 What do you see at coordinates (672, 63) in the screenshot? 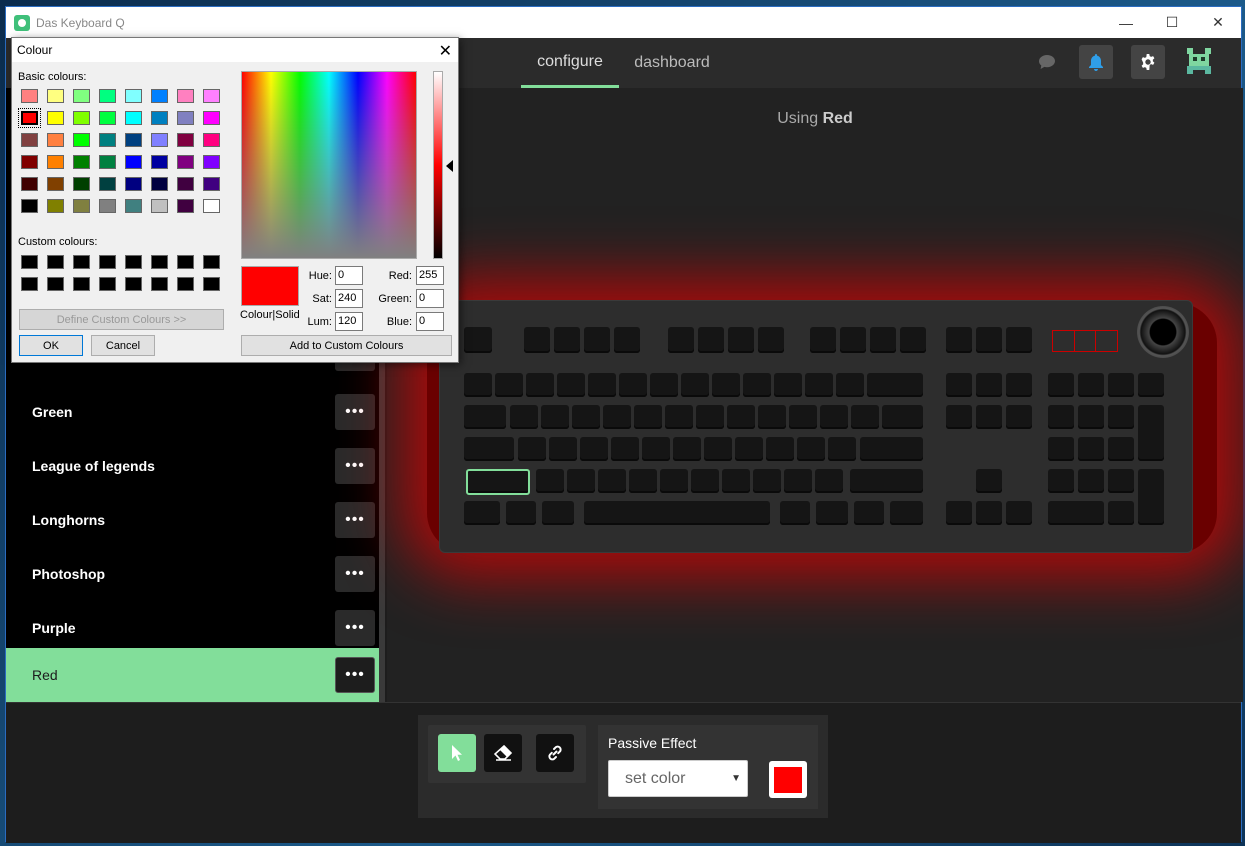
I see `tab-dashboard: dashboard` at bounding box center [672, 63].